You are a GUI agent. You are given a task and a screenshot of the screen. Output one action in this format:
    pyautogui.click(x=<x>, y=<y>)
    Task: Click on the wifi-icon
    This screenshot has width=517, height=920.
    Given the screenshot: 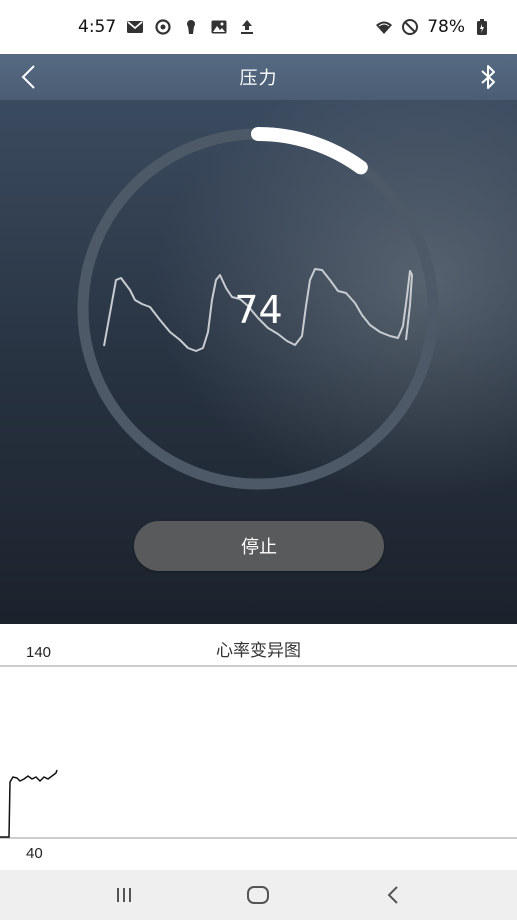 What is the action you would take?
    pyautogui.click(x=384, y=27)
    